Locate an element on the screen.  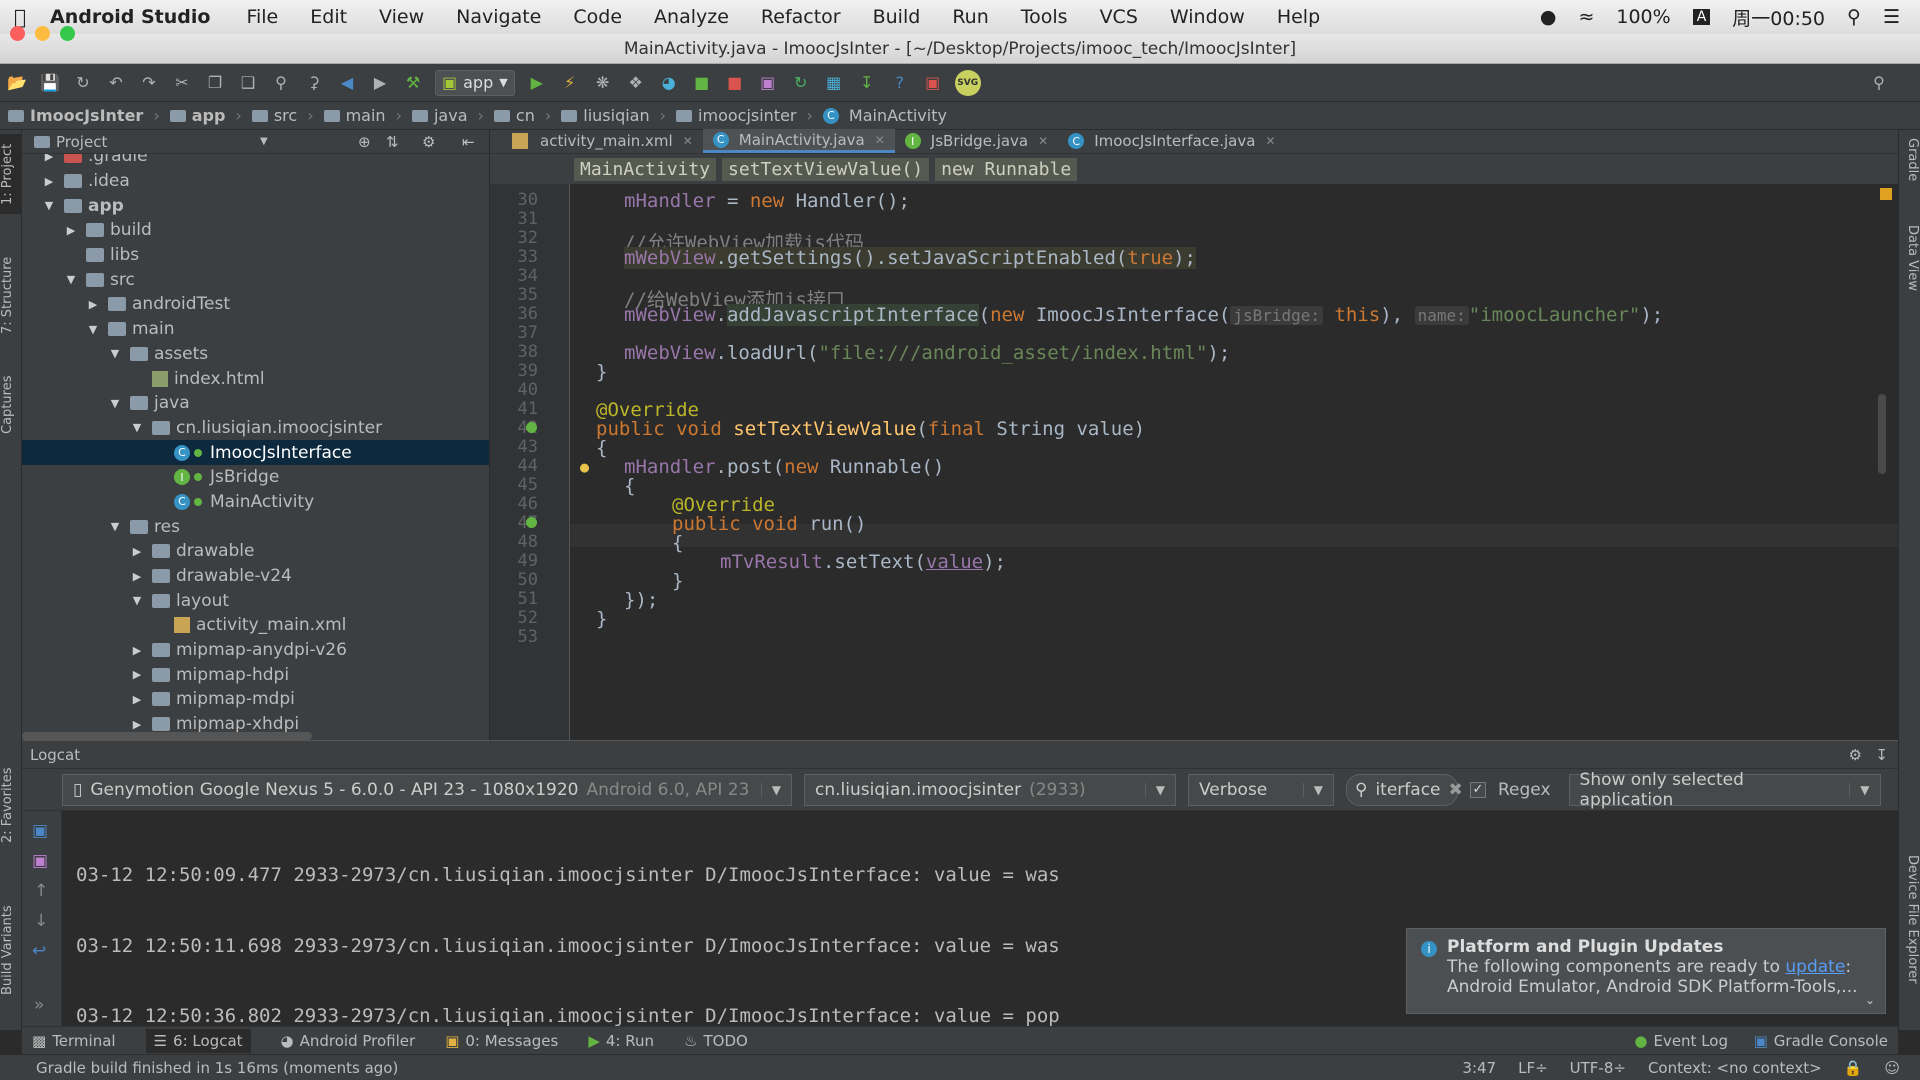
log-level-select: Verbose ▼ is located at coordinates (1261, 789).